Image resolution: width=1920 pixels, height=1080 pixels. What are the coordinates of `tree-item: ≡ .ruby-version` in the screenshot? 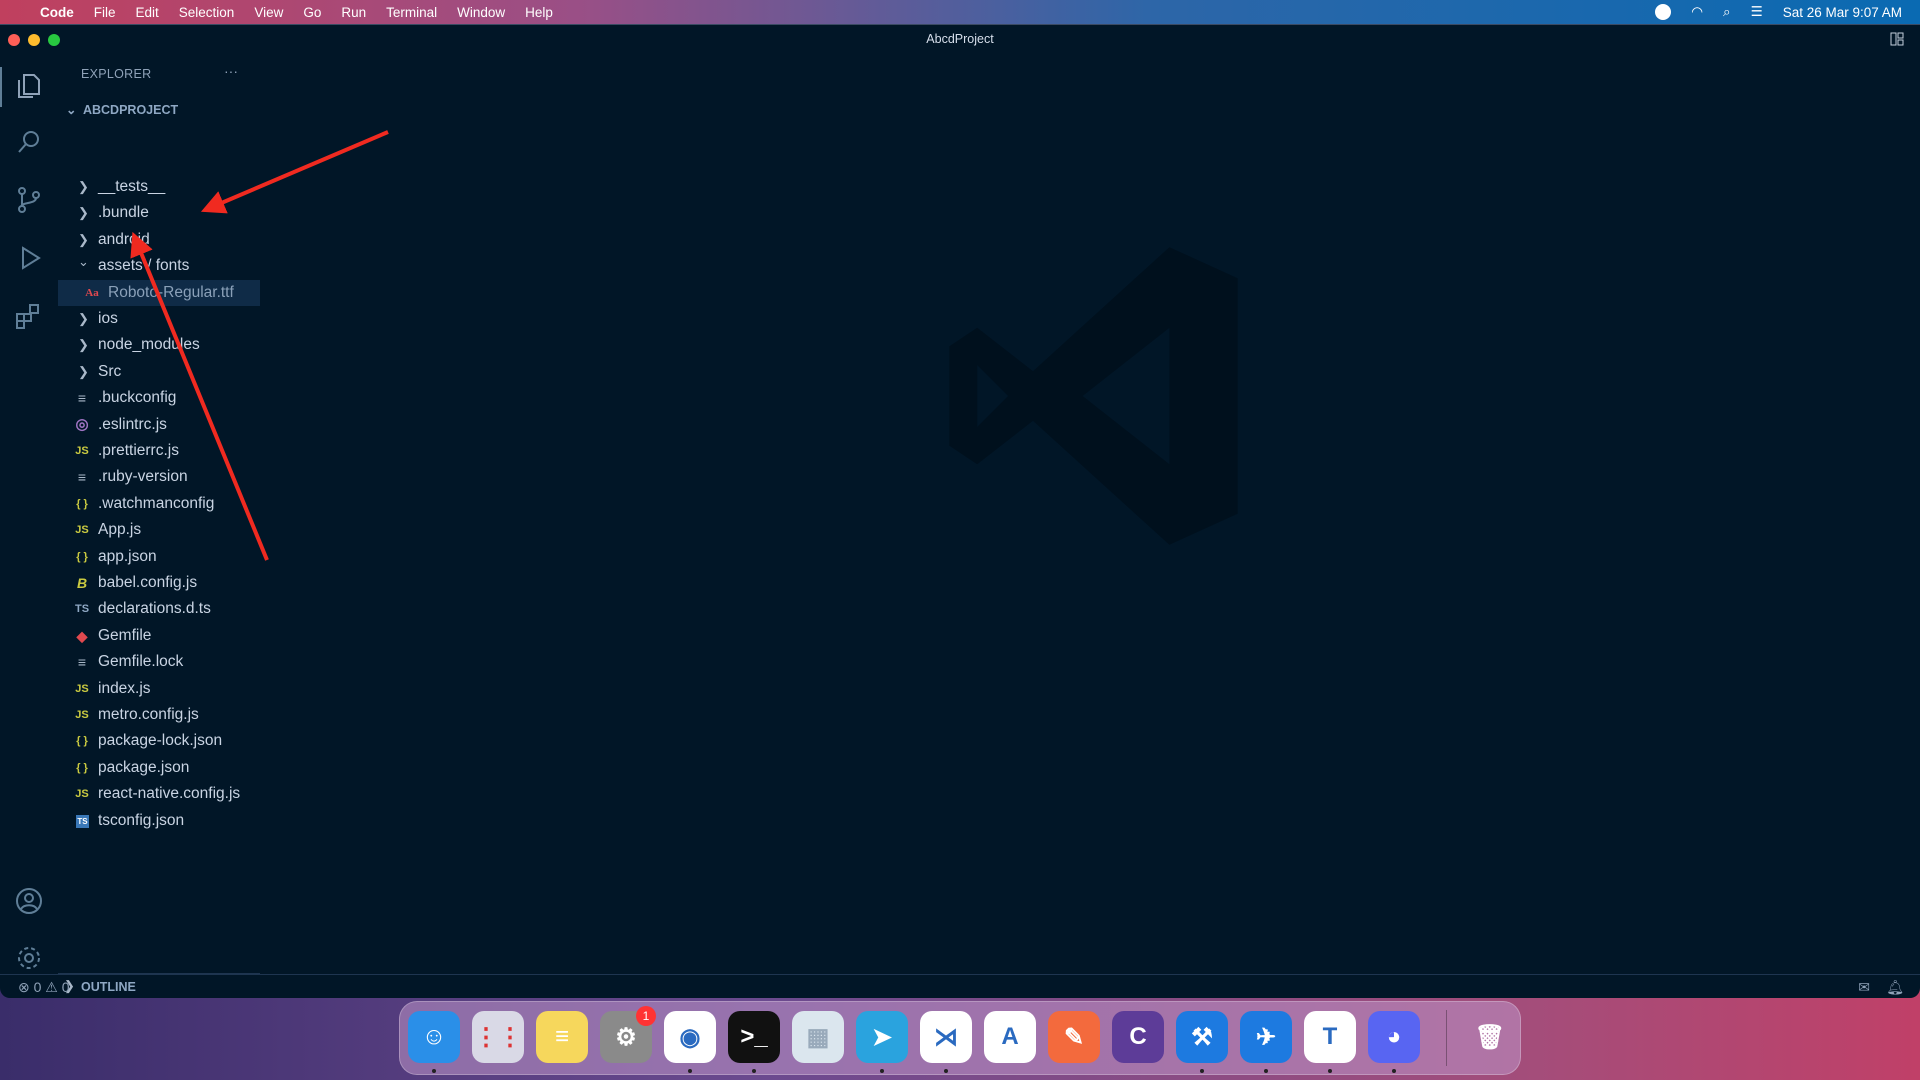 It's located at (159, 477).